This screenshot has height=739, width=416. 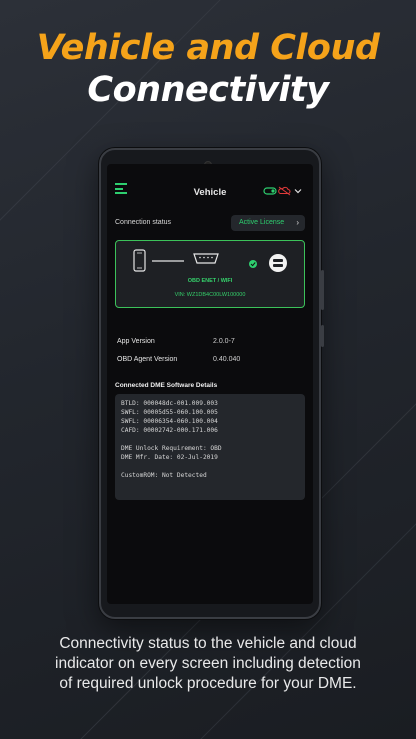 I want to click on connection-card: OBD ENET / WIFI VIN: WZ1DB4C00LW100000, so click(x=210, y=274).